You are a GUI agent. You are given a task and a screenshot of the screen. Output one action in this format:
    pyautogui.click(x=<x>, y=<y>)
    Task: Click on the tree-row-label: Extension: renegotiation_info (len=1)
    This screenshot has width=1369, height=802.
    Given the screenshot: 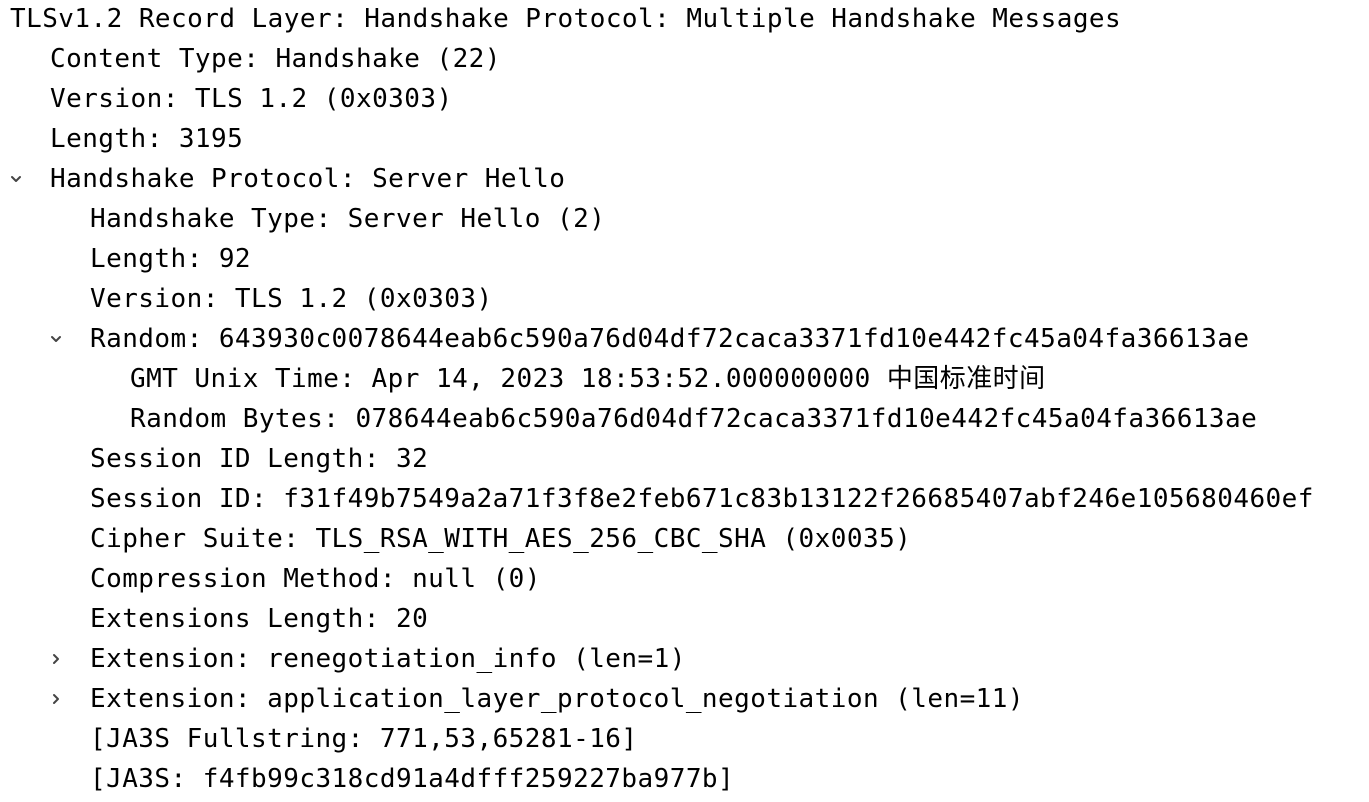 What is the action you would take?
    pyautogui.click(x=388, y=659)
    